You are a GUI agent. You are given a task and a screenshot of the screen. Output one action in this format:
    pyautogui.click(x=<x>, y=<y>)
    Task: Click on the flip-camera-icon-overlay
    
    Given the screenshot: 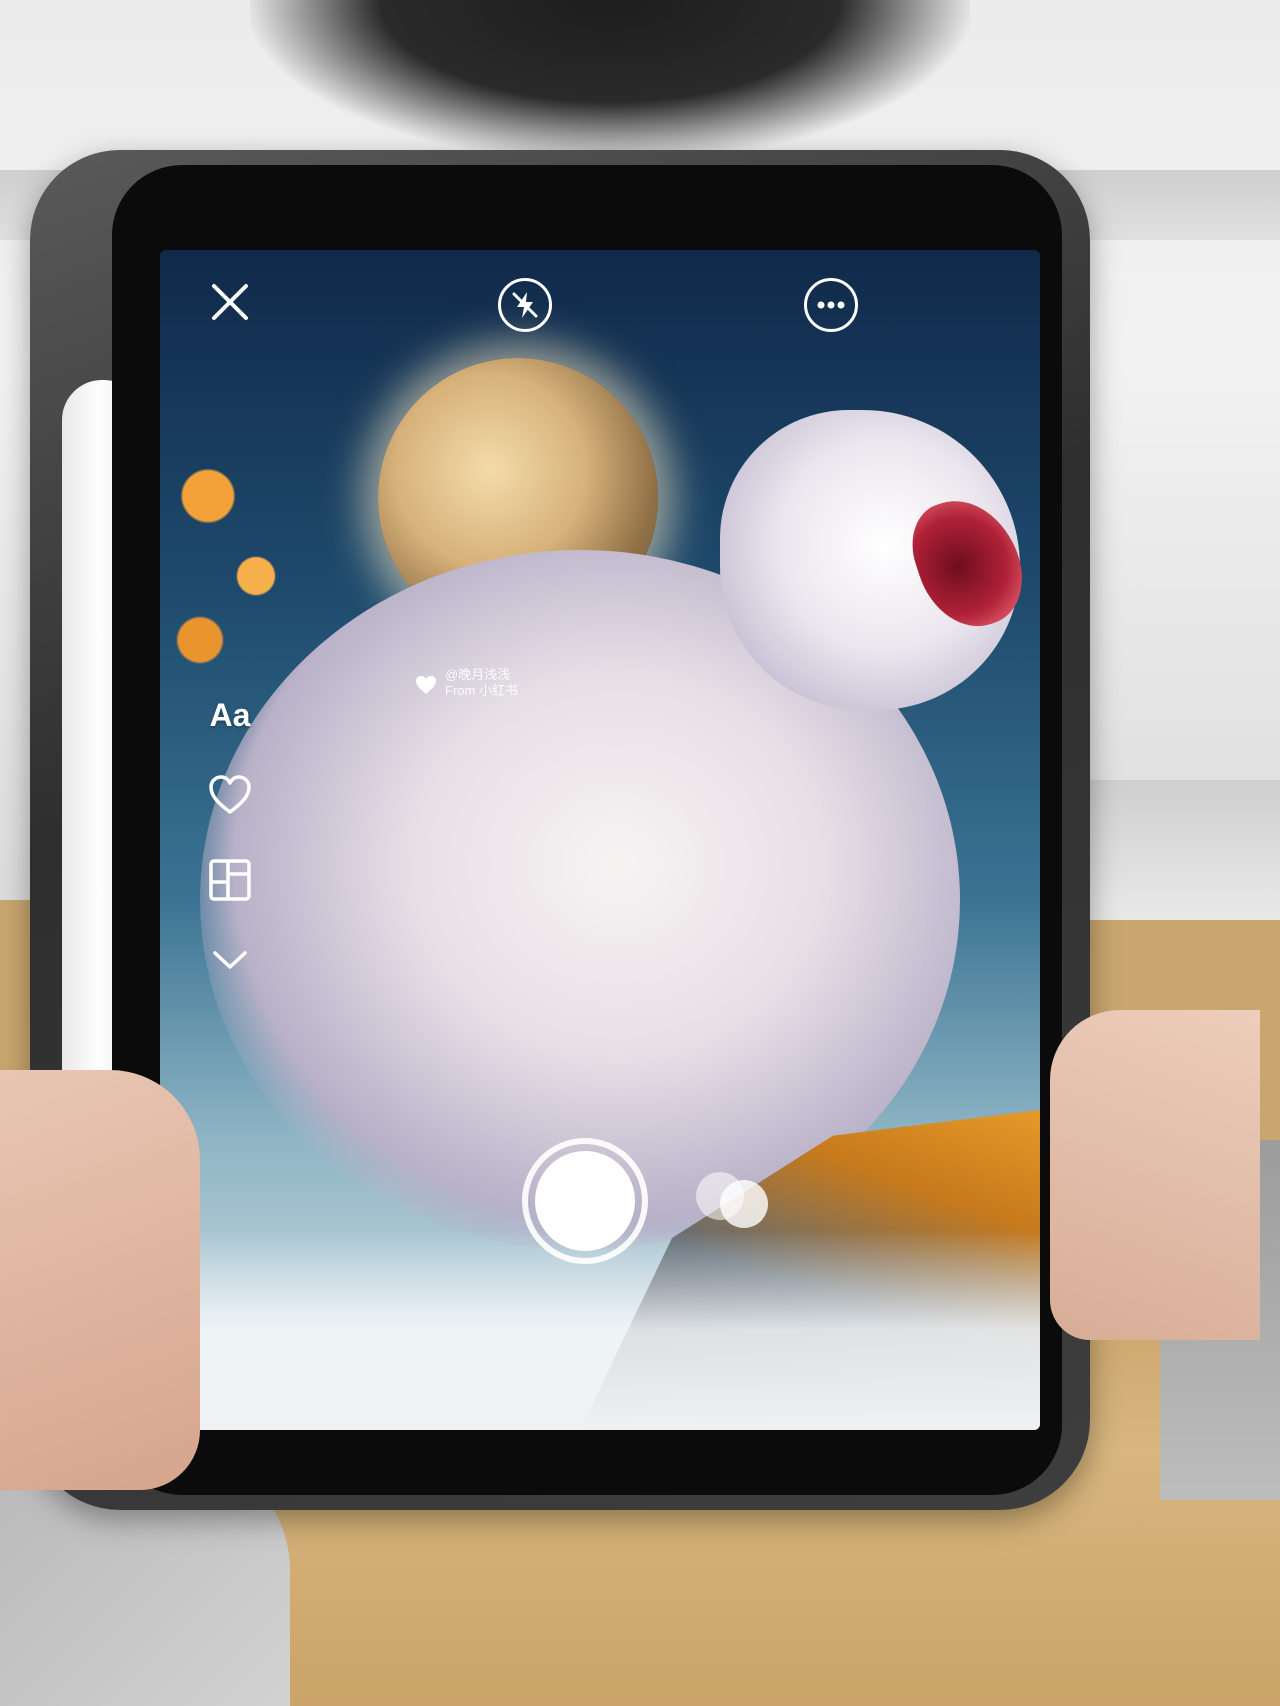 What is the action you would take?
    pyautogui.click(x=744, y=1204)
    